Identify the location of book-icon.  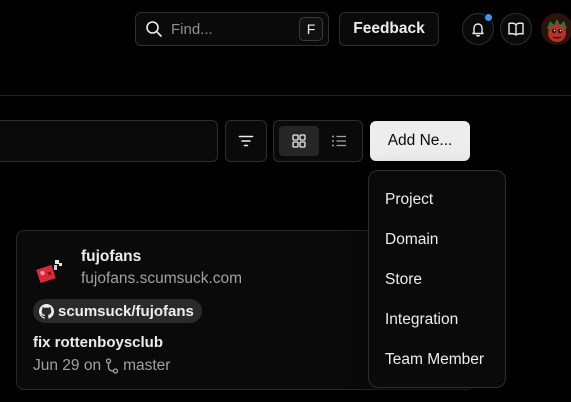
(516, 29).